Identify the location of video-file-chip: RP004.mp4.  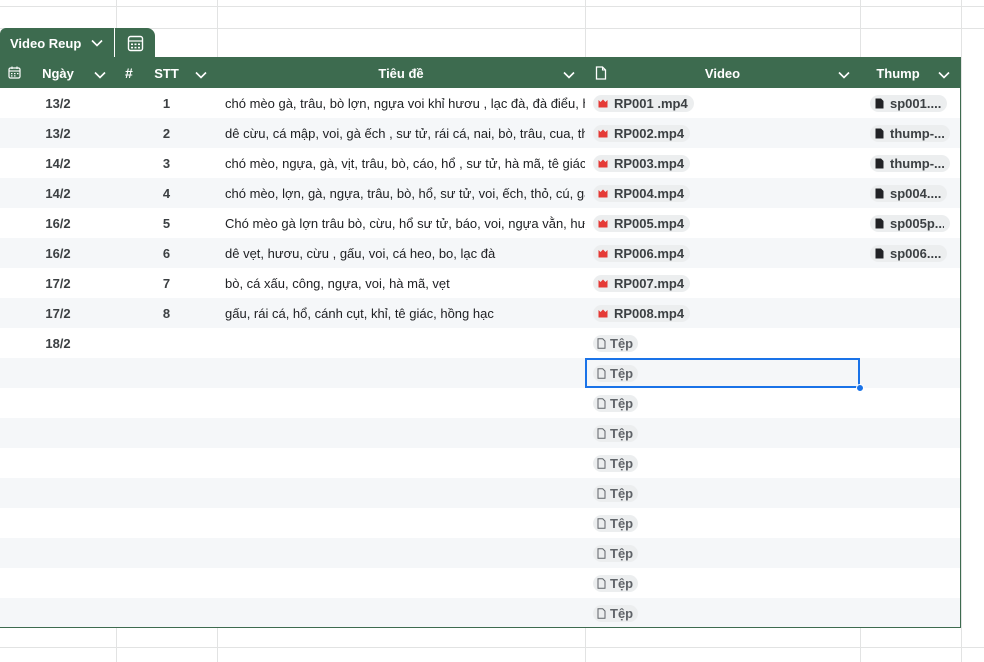
(642, 193).